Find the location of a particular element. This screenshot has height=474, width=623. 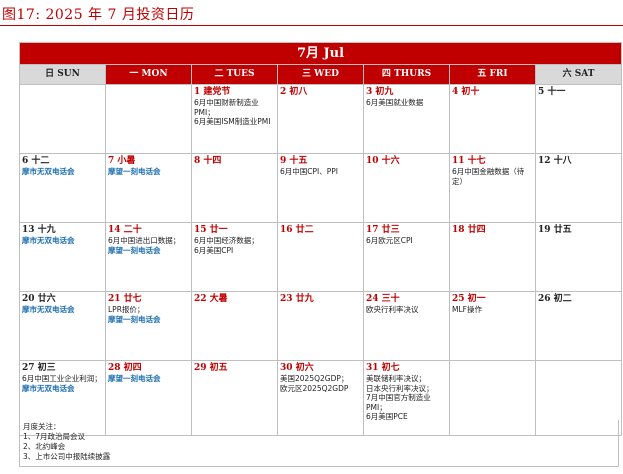

day-number: 18 廿四 is located at coordinates (469, 230).